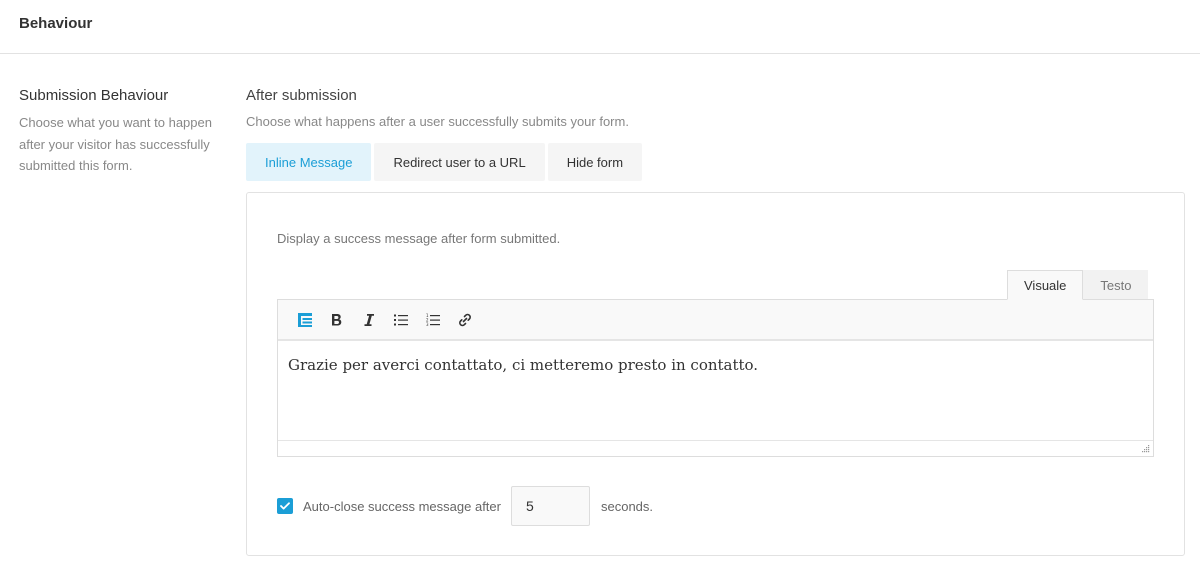 The height and width of the screenshot is (570, 1200). Describe the element at coordinates (301, 95) in the screenshot. I see `field-title: After submission` at that location.